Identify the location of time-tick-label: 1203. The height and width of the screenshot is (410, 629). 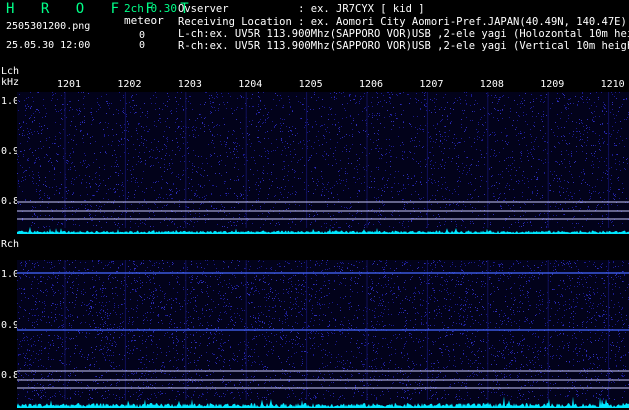
(189, 84).